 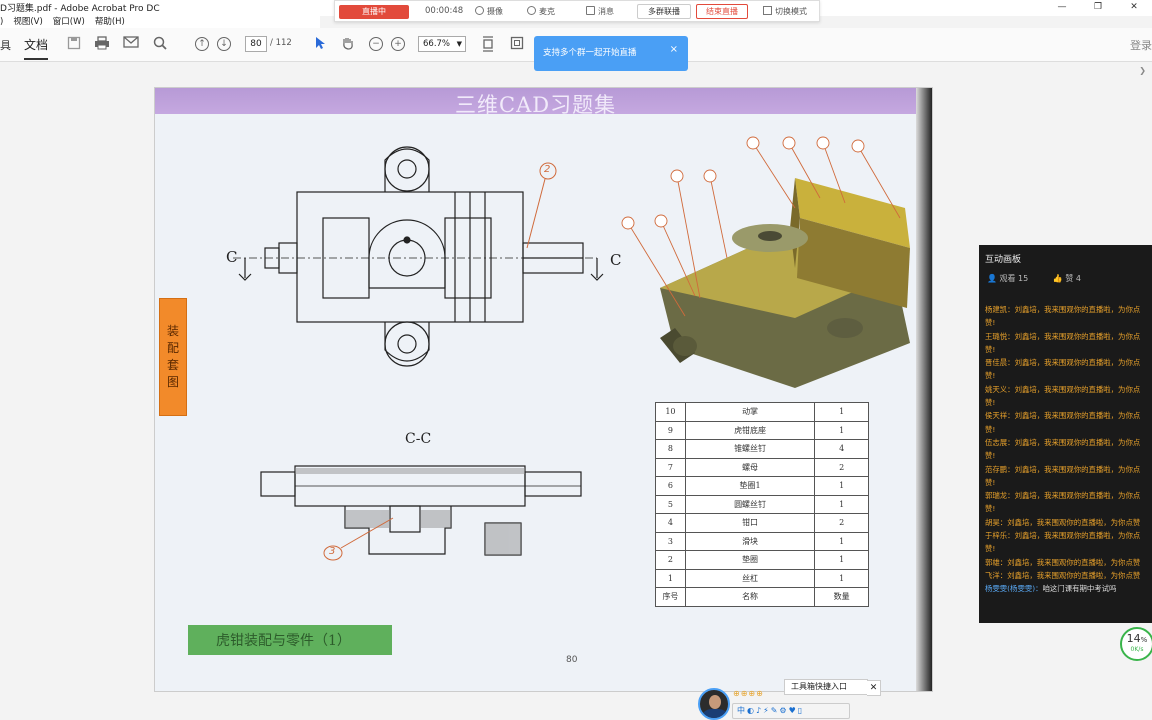 I want to click on assembly-title-tab: 虎钳装配与零件（1）, so click(x=290, y=640).